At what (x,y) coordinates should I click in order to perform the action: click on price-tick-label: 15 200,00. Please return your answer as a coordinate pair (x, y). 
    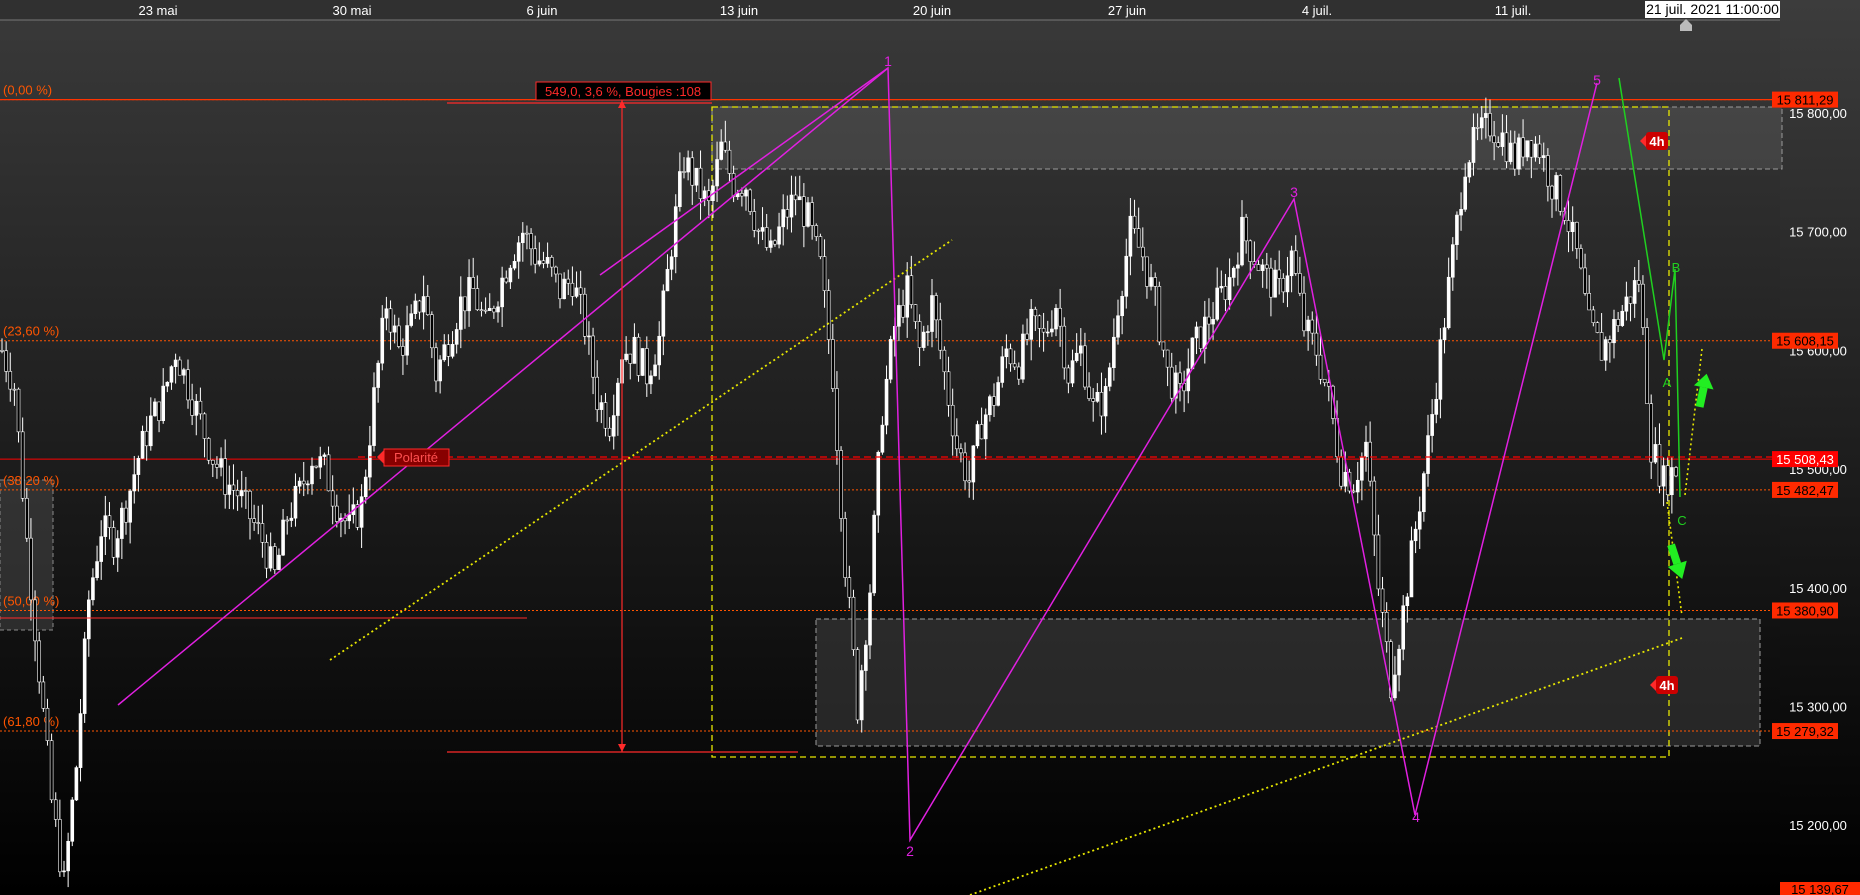
    Looking at the image, I should click on (1818, 825).